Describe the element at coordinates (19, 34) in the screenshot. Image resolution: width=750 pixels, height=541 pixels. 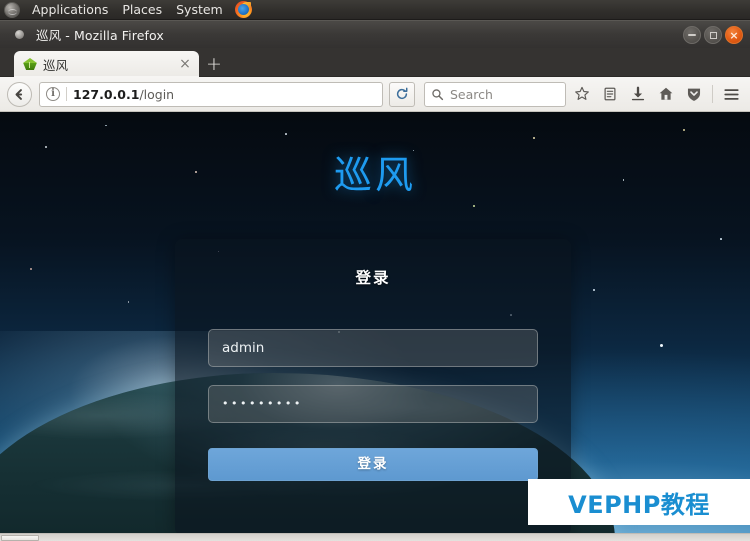
I see `window-menu-dot-icon` at that location.